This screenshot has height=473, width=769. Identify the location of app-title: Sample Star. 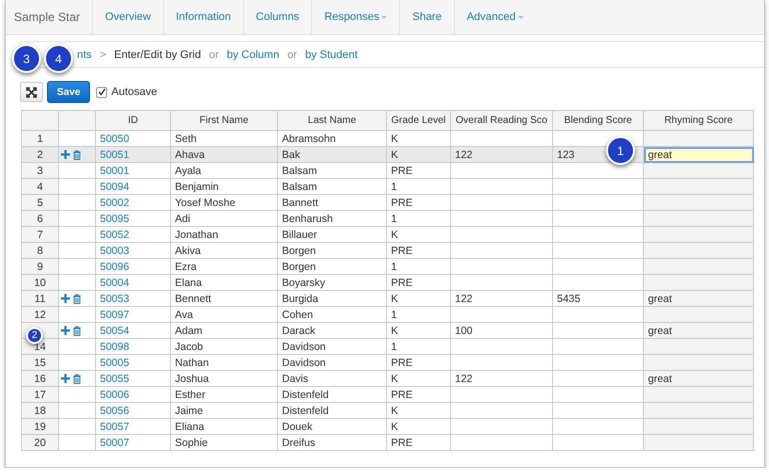
(47, 17).